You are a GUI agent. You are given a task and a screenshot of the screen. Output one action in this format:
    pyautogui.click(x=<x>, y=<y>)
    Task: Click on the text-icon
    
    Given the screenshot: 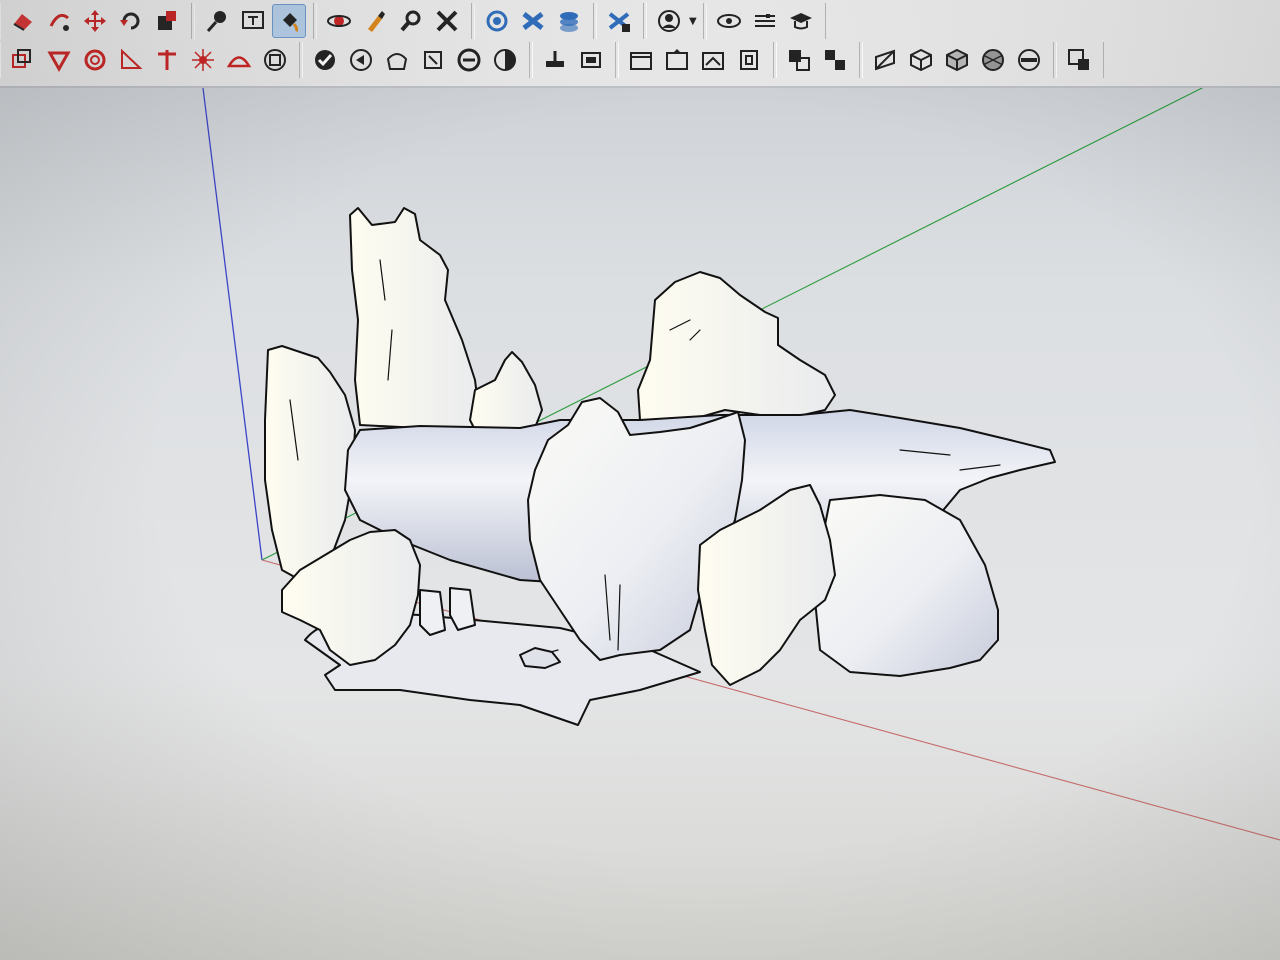 What is the action you would take?
    pyautogui.click(x=253, y=20)
    